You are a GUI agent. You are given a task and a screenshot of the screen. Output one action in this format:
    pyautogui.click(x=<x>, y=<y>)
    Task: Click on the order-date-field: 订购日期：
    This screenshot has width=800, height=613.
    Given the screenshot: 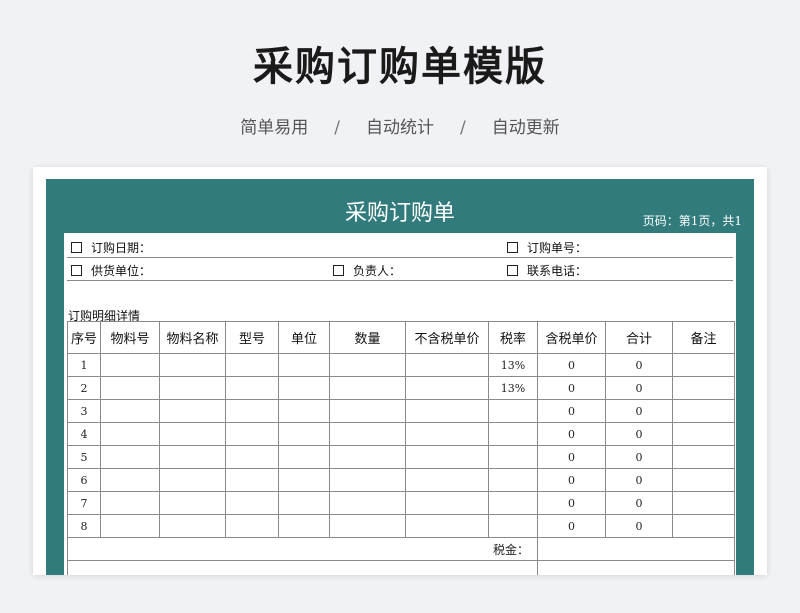 What is the action you would take?
    pyautogui.click(x=111, y=247)
    